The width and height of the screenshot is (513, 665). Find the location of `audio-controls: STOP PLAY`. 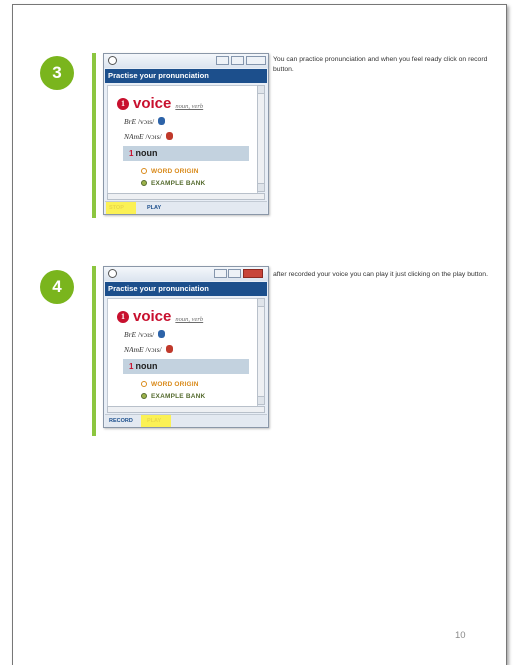

audio-controls: STOP PLAY is located at coordinates (186, 207).